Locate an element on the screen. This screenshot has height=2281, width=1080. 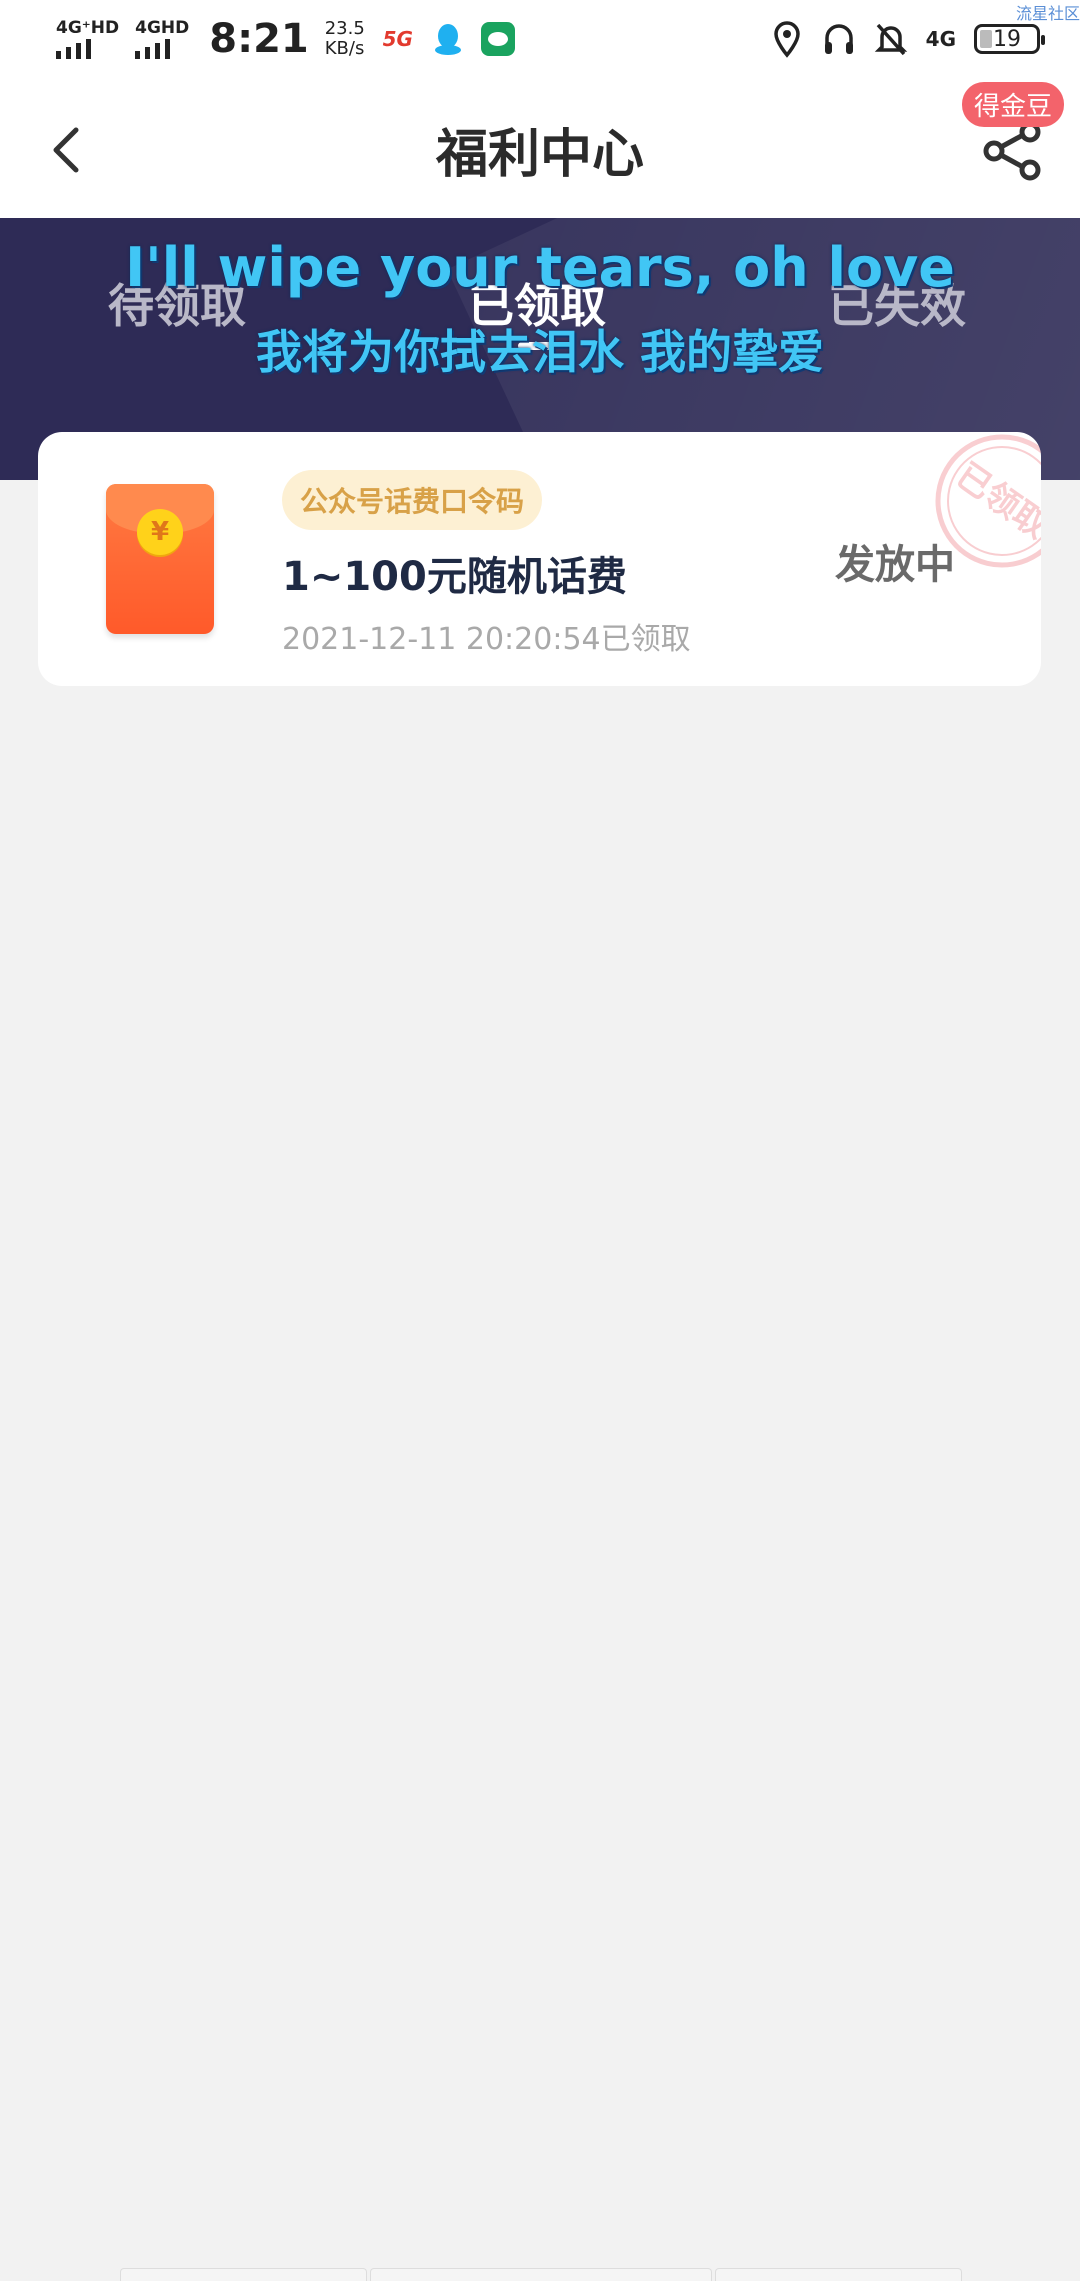
location-icon is located at coordinates (786, 39).